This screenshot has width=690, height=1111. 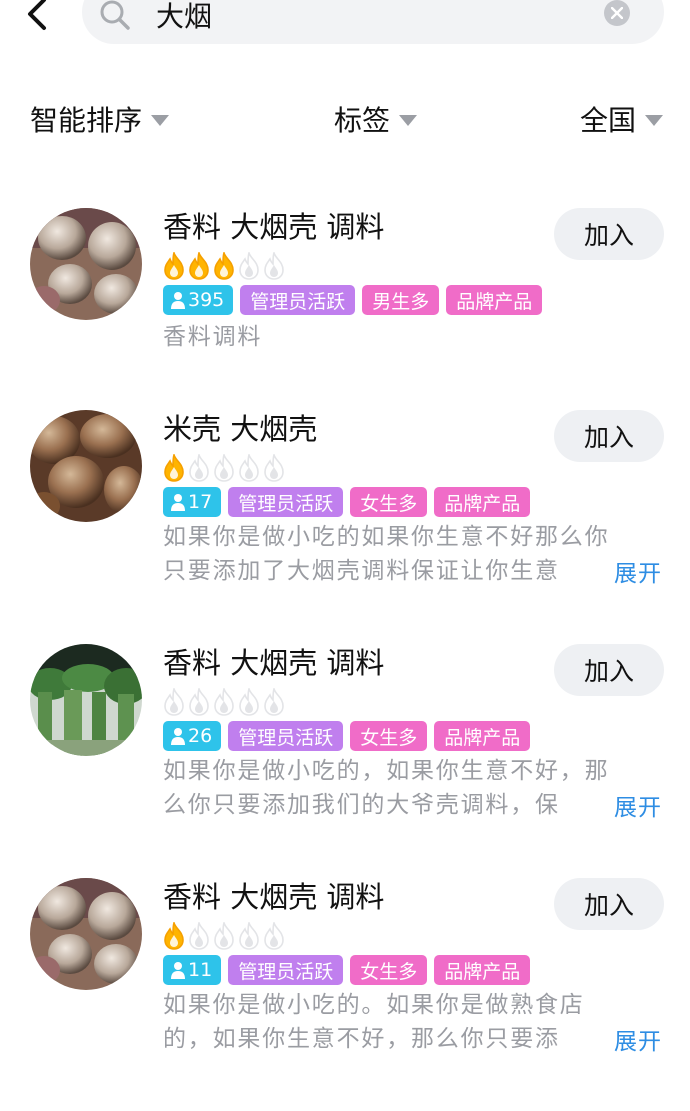 I want to click on group-description: 如果你是做小吃的，如果你生意不好，那 么你只要添加我们的大爷壳调料，保, so click(x=413, y=788).